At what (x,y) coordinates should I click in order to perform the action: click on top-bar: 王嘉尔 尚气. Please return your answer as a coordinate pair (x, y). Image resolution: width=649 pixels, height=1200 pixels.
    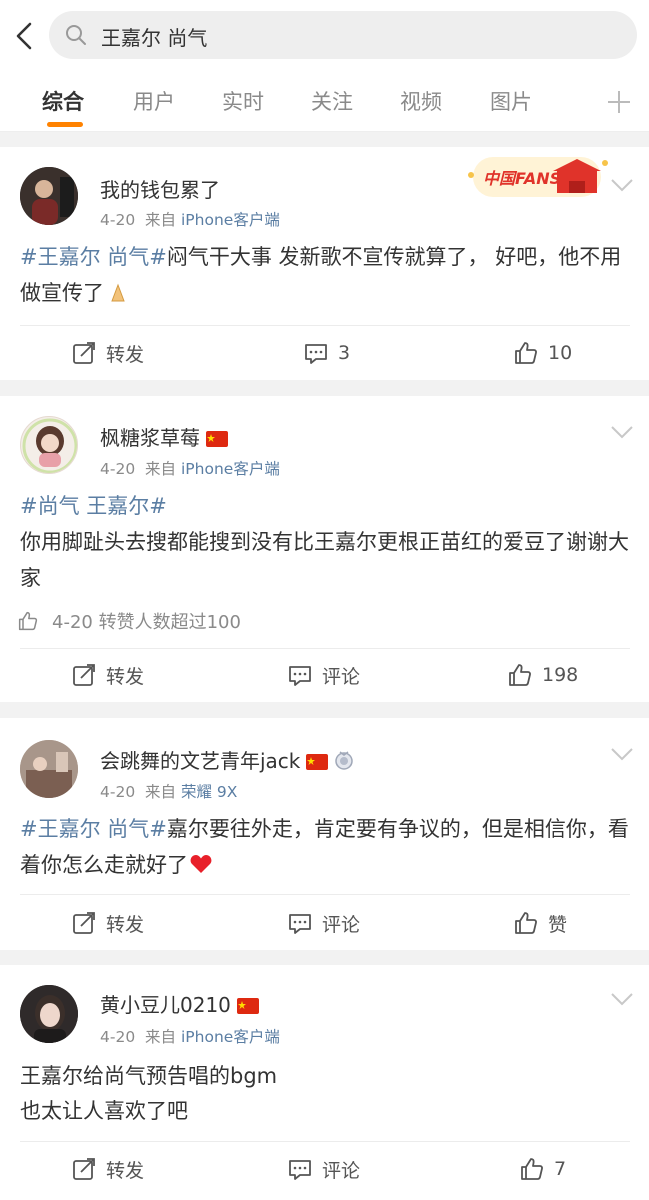
    Looking at the image, I should click on (324, 35).